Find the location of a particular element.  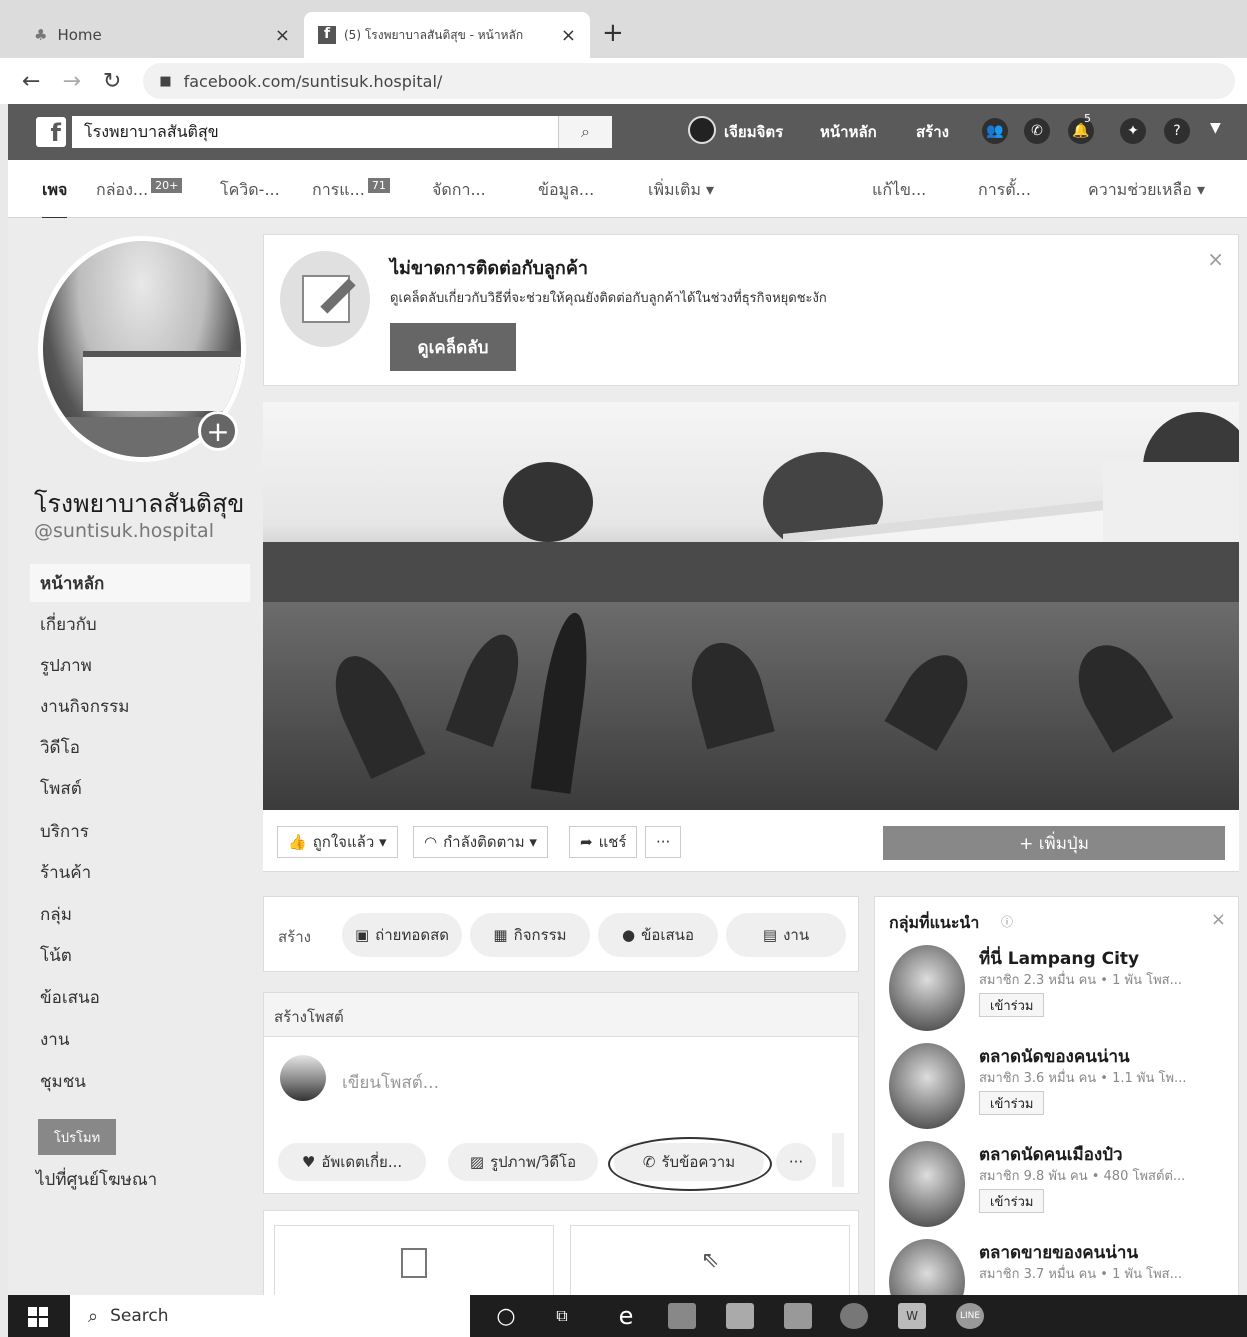

profile-link: เจียมจิตร is located at coordinates (753, 132).